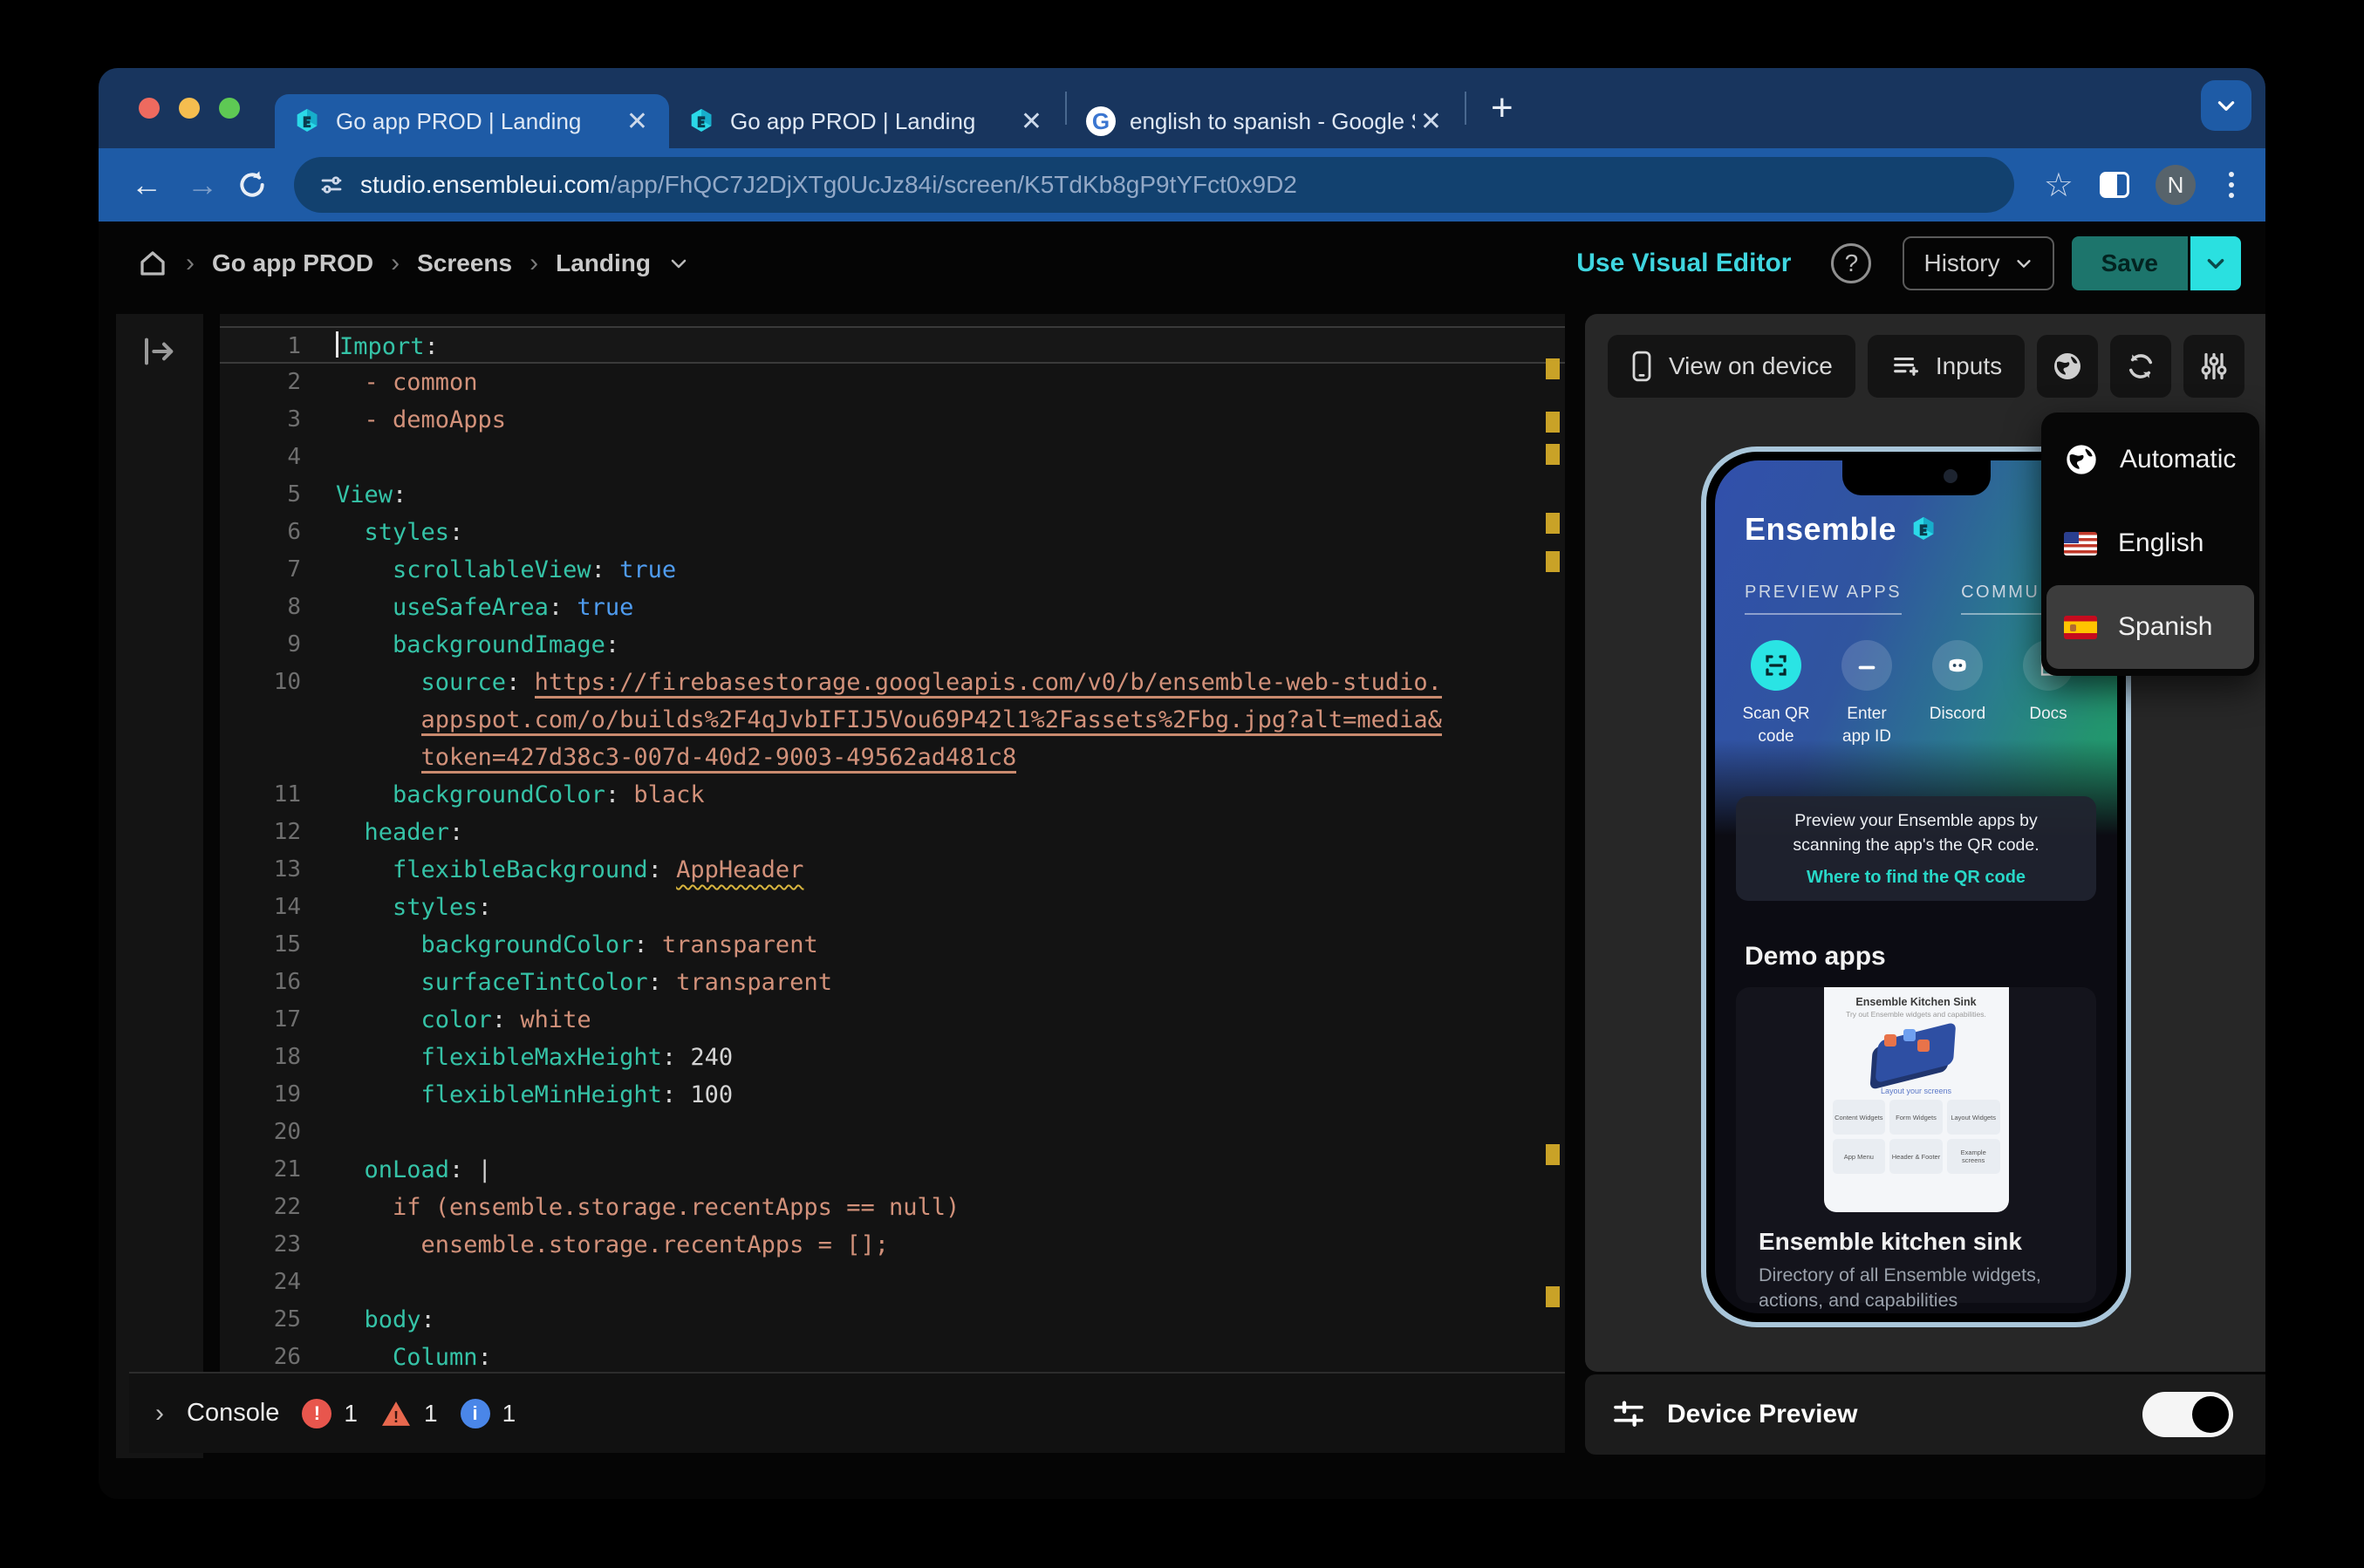 This screenshot has height=1568, width=2364. Describe the element at coordinates (892, 345) in the screenshot. I see `code-row: 1 Import:` at that location.